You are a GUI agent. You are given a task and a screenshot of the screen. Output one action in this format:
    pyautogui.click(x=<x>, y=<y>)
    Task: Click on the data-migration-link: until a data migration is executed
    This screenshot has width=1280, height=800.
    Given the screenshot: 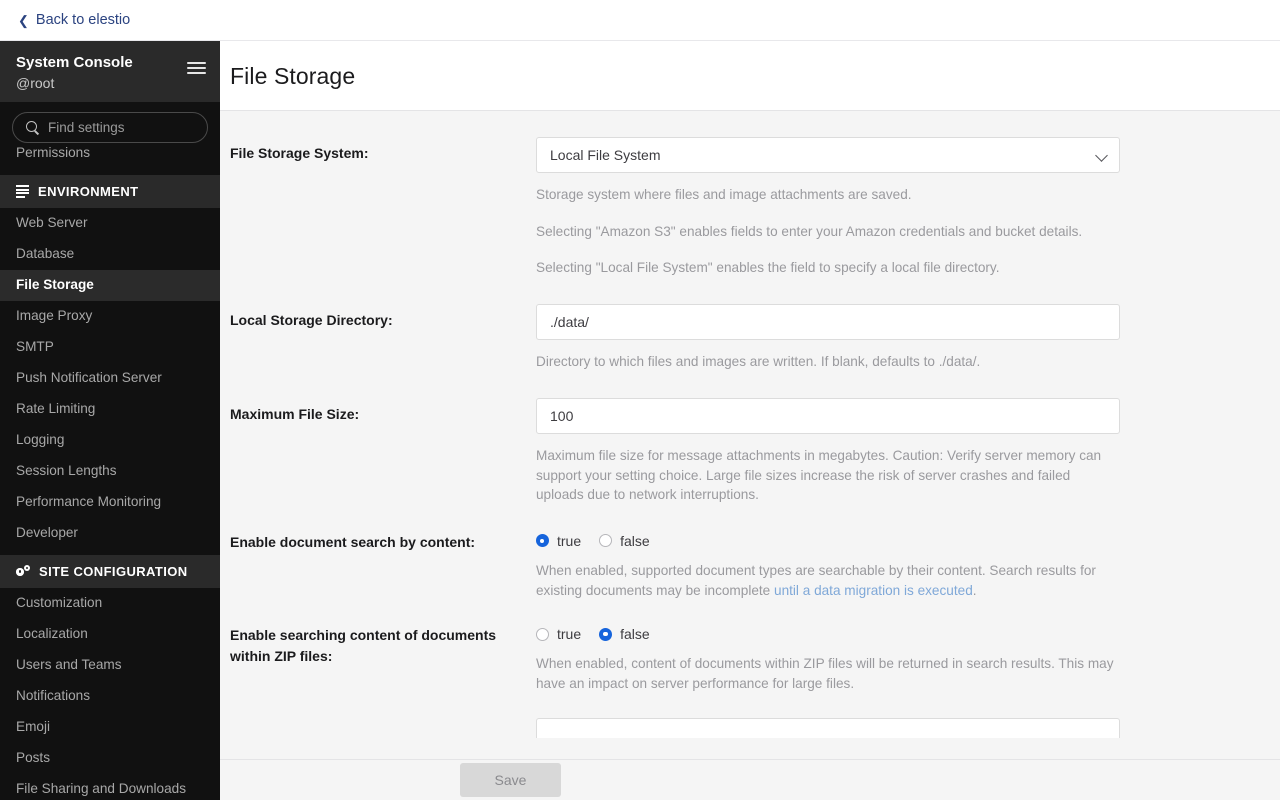 What is the action you would take?
    pyautogui.click(x=873, y=590)
    